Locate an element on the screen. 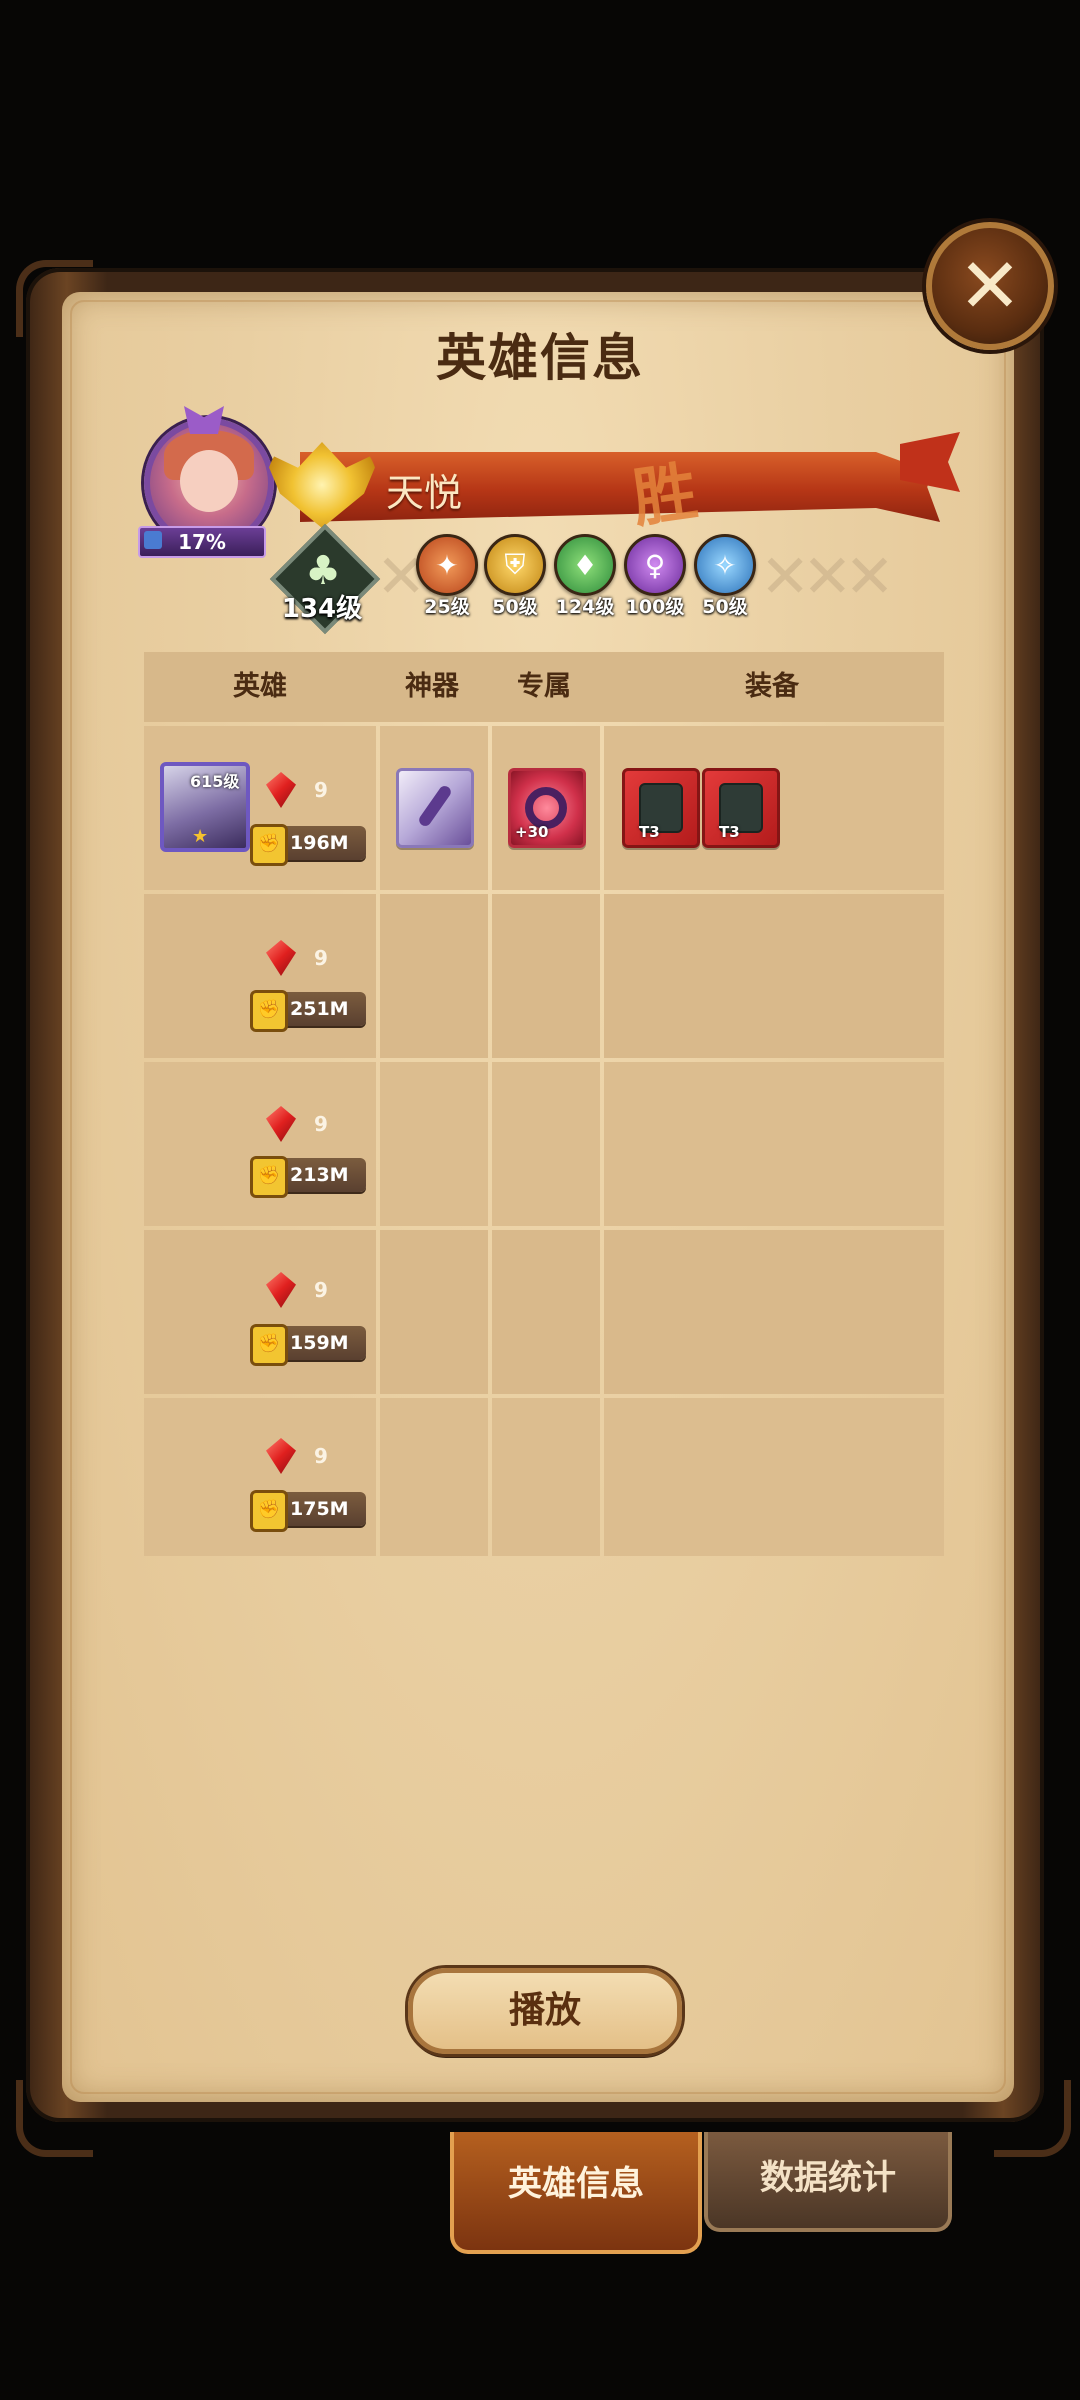 This screenshot has width=1080, height=2400. tree-level: 134级 is located at coordinates (322, 609).